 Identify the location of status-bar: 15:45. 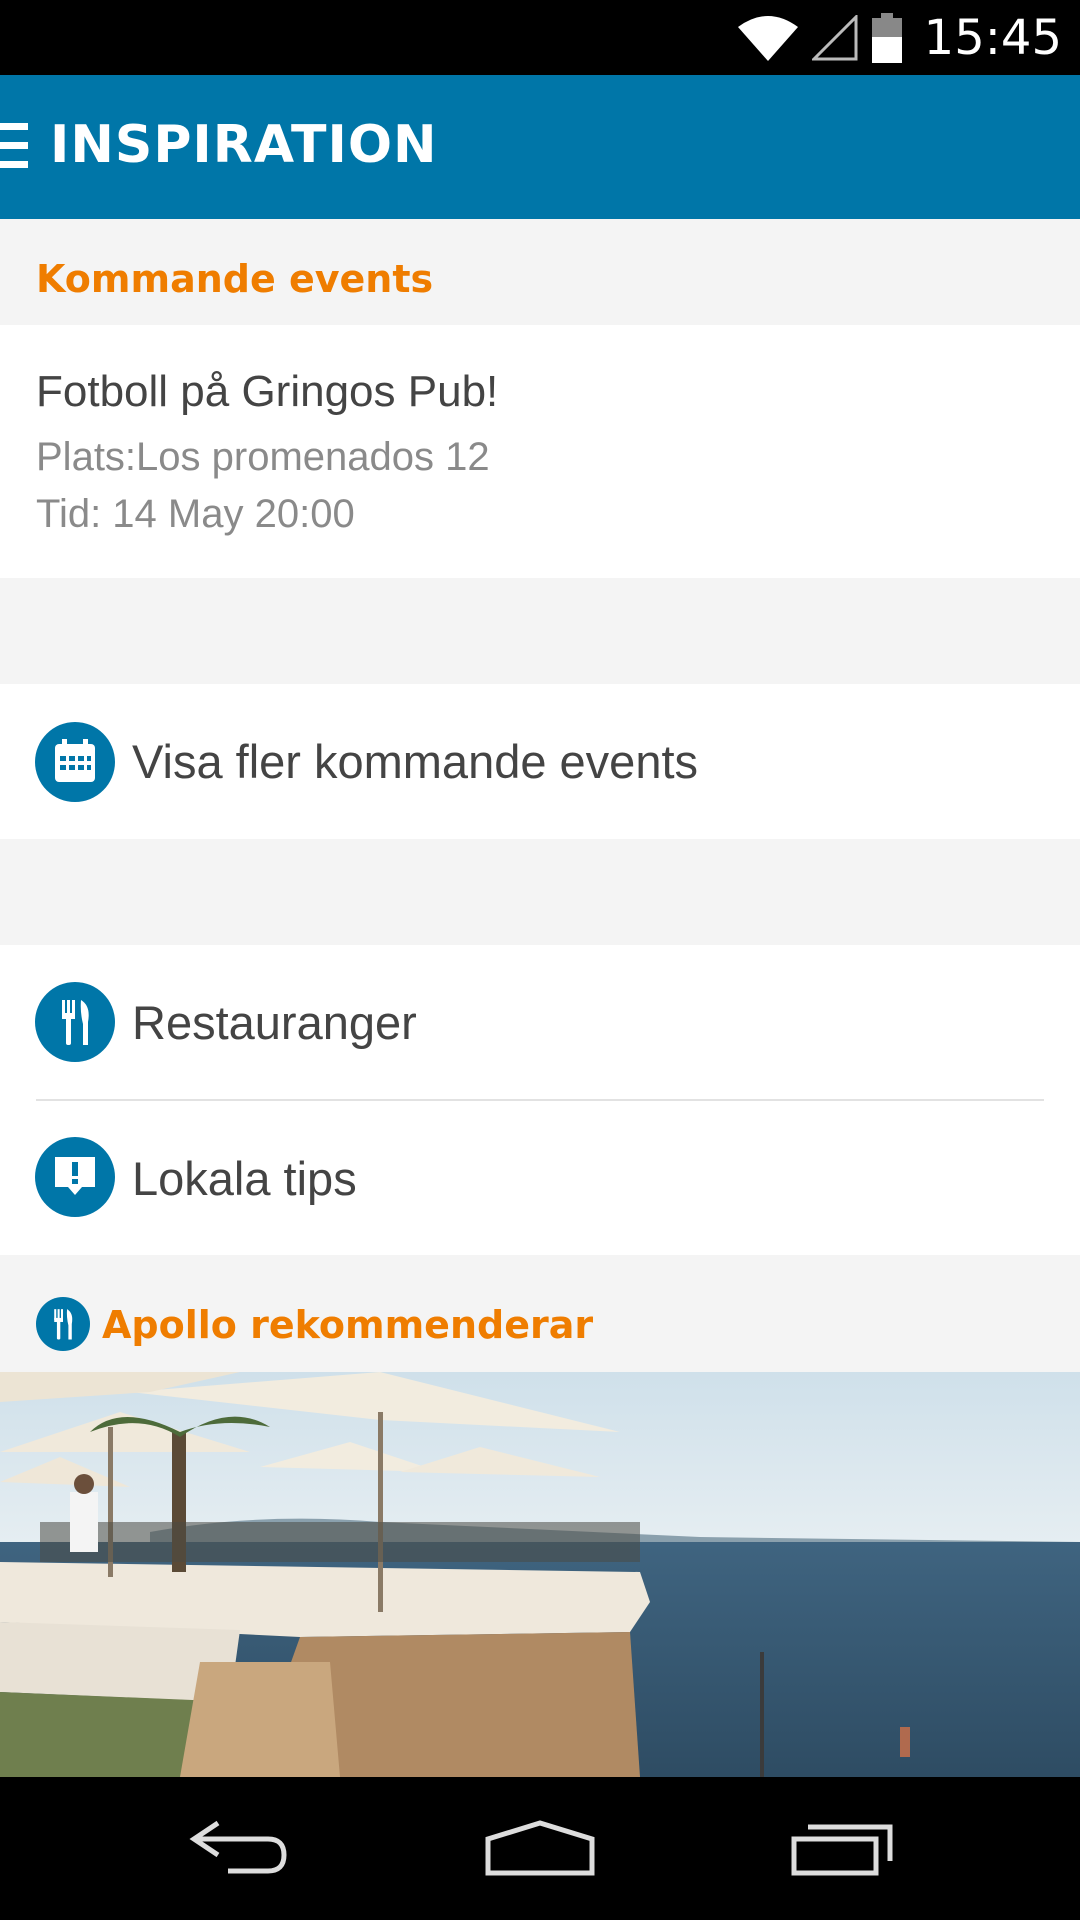
(540, 37).